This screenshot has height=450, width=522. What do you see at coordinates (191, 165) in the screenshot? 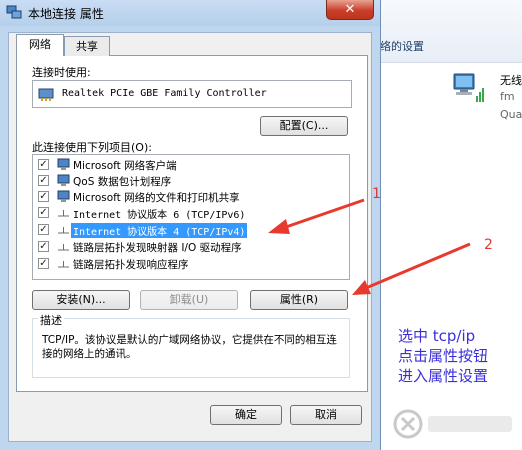
I see `list-item: ✓ Microsoft 网络客户端` at bounding box center [191, 165].